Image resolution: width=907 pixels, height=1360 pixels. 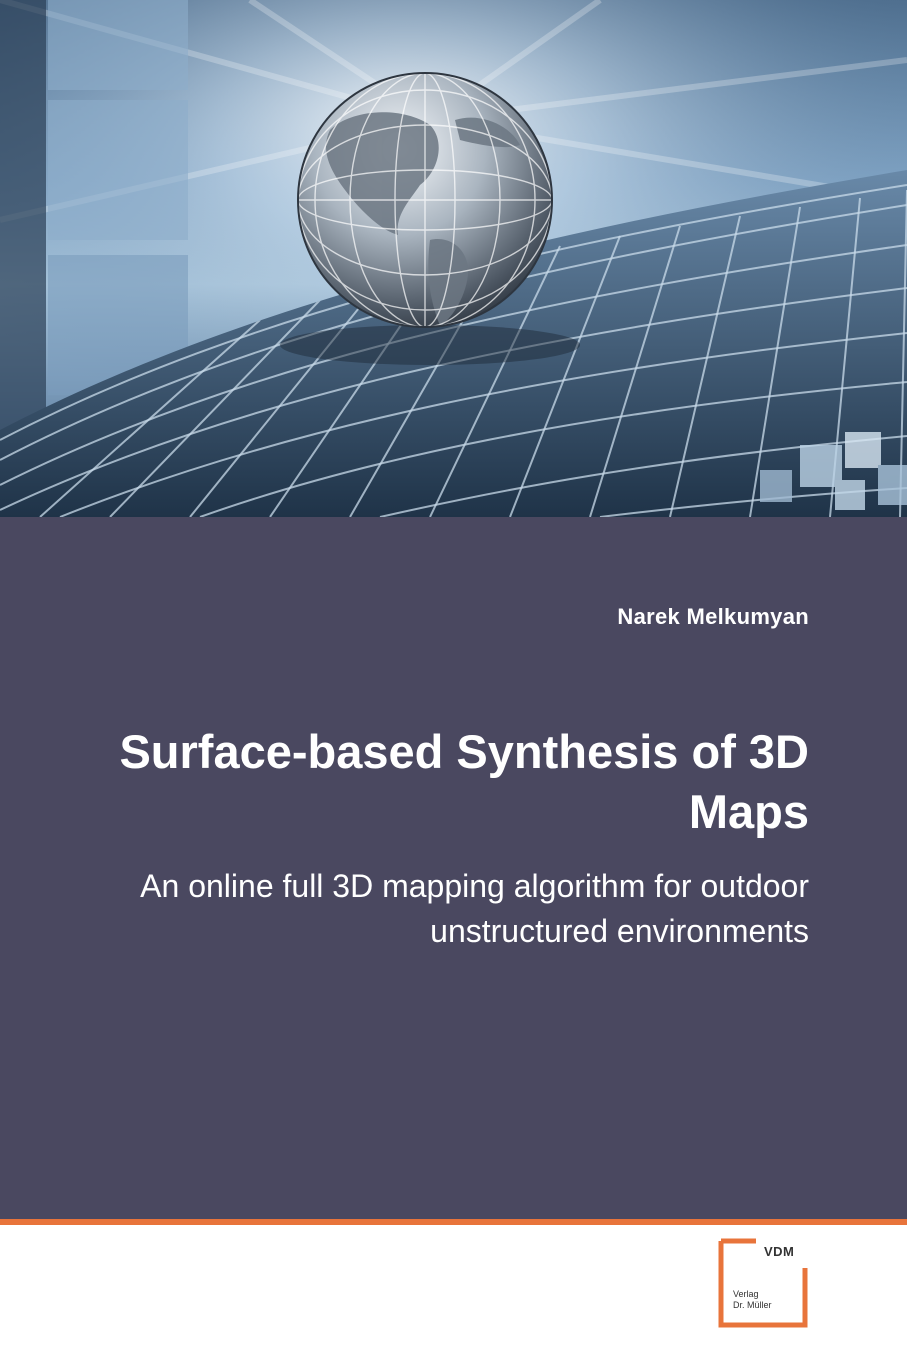 What do you see at coordinates (713, 616) in the screenshot?
I see `author-name: Narek Melkumyan` at bounding box center [713, 616].